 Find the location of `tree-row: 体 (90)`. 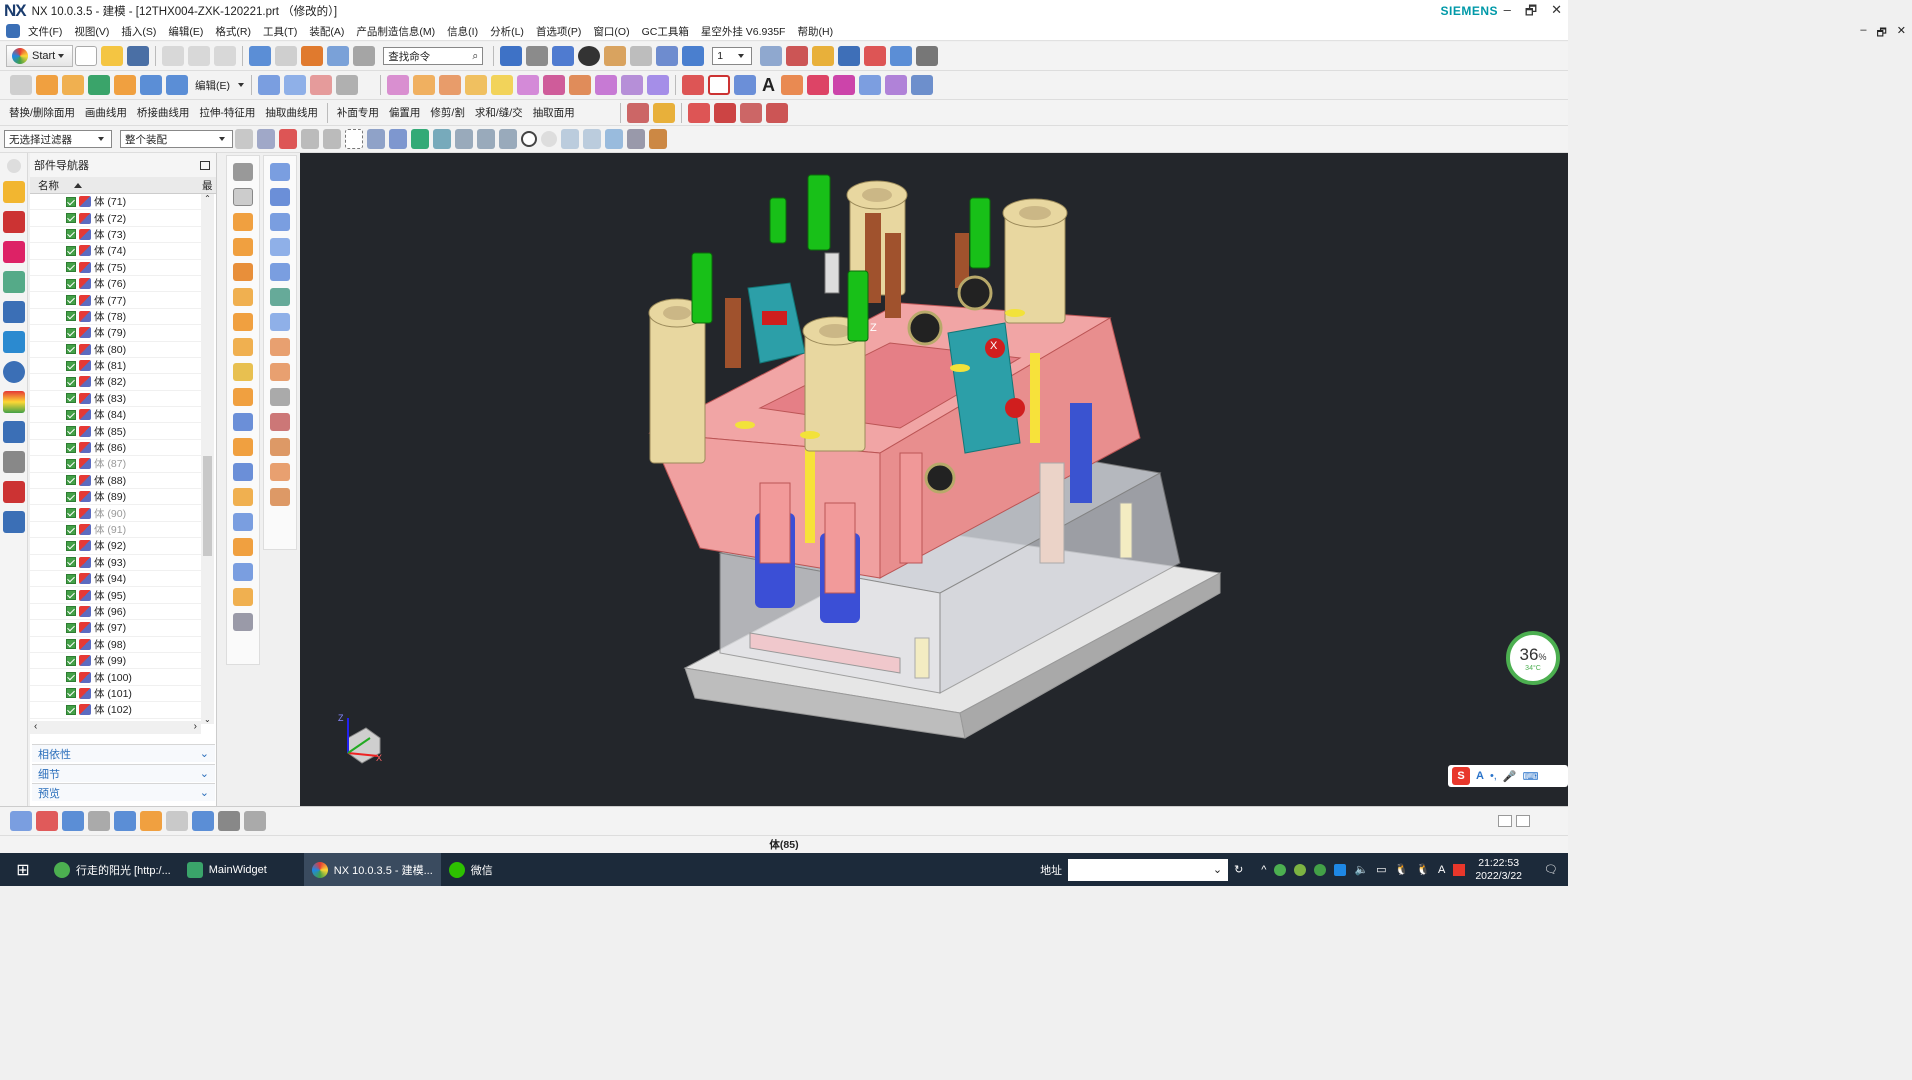

tree-row: 体 (90) is located at coordinates (115, 513).